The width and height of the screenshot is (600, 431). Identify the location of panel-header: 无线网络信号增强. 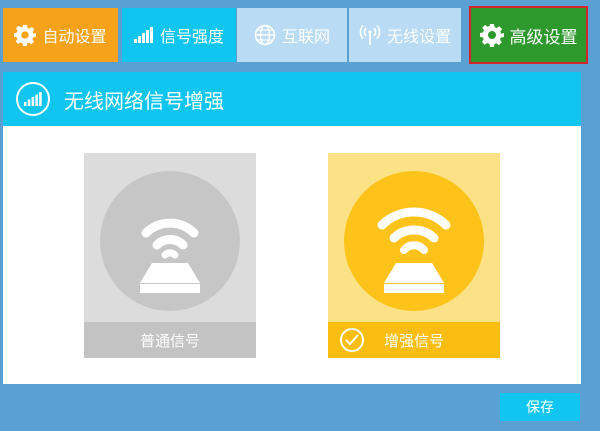
(292, 99).